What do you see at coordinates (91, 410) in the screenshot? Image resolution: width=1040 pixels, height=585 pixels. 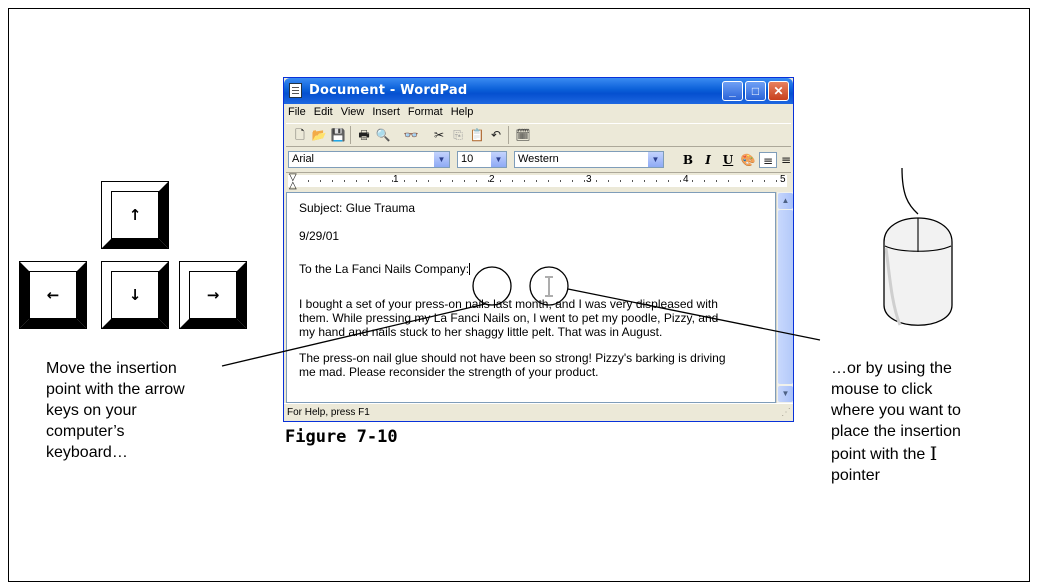 I see `left-caption-line: keys on your` at bounding box center [91, 410].